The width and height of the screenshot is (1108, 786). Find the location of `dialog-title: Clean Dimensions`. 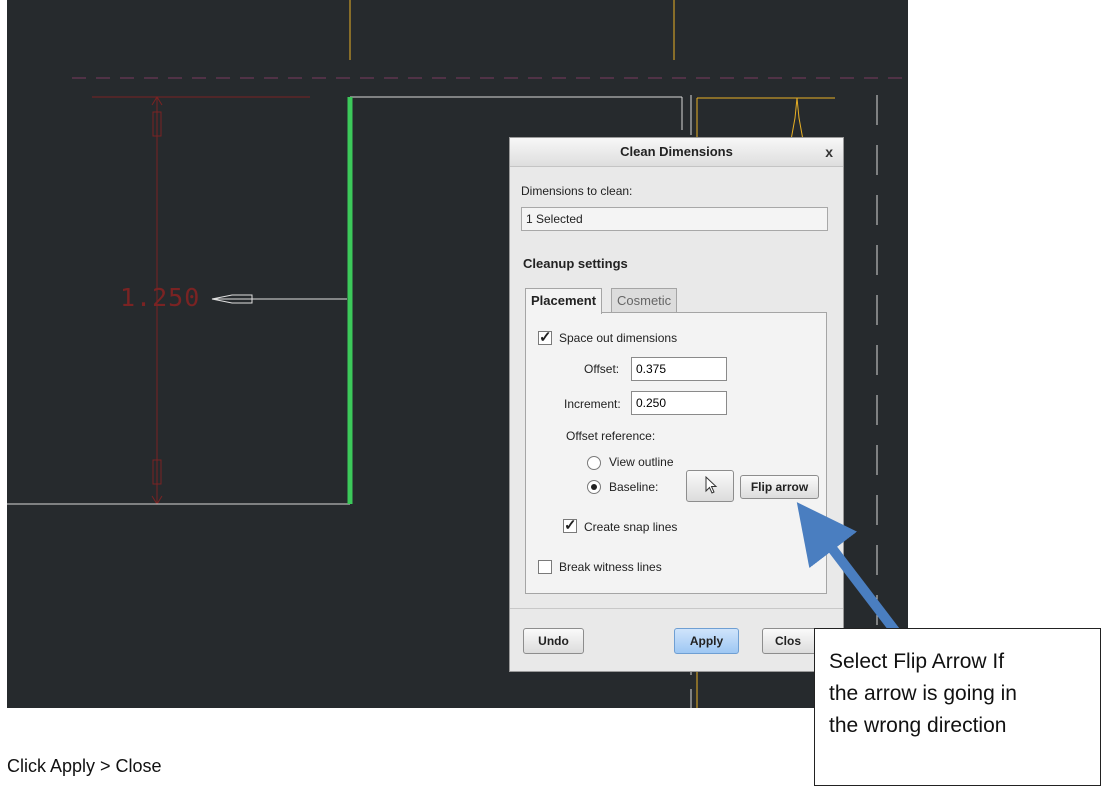

dialog-title: Clean Dimensions is located at coordinates (676, 151).